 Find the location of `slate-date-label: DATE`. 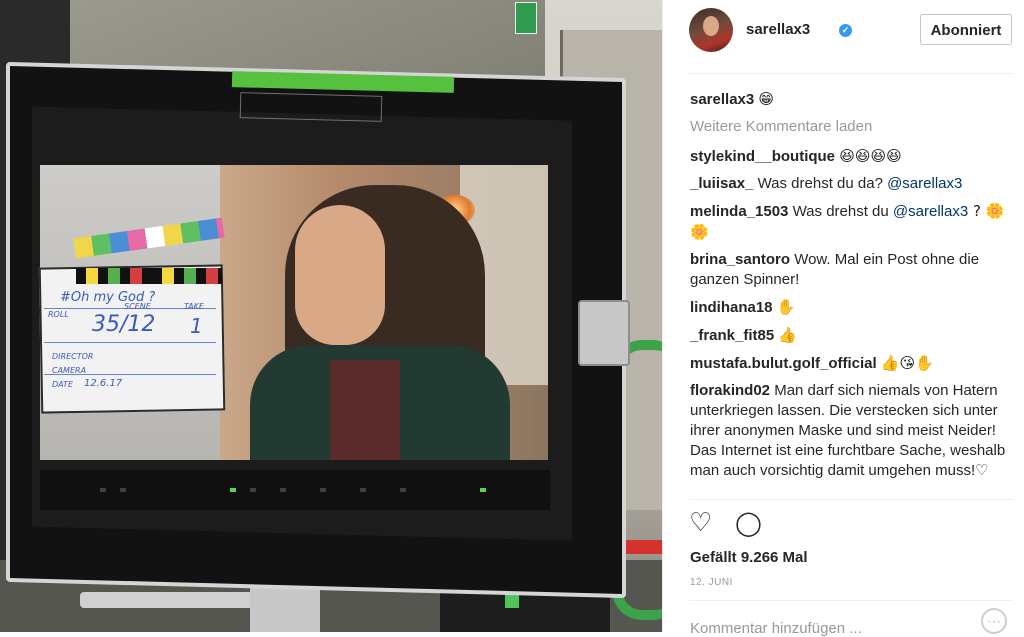

slate-date-label: DATE is located at coordinates (62, 384).